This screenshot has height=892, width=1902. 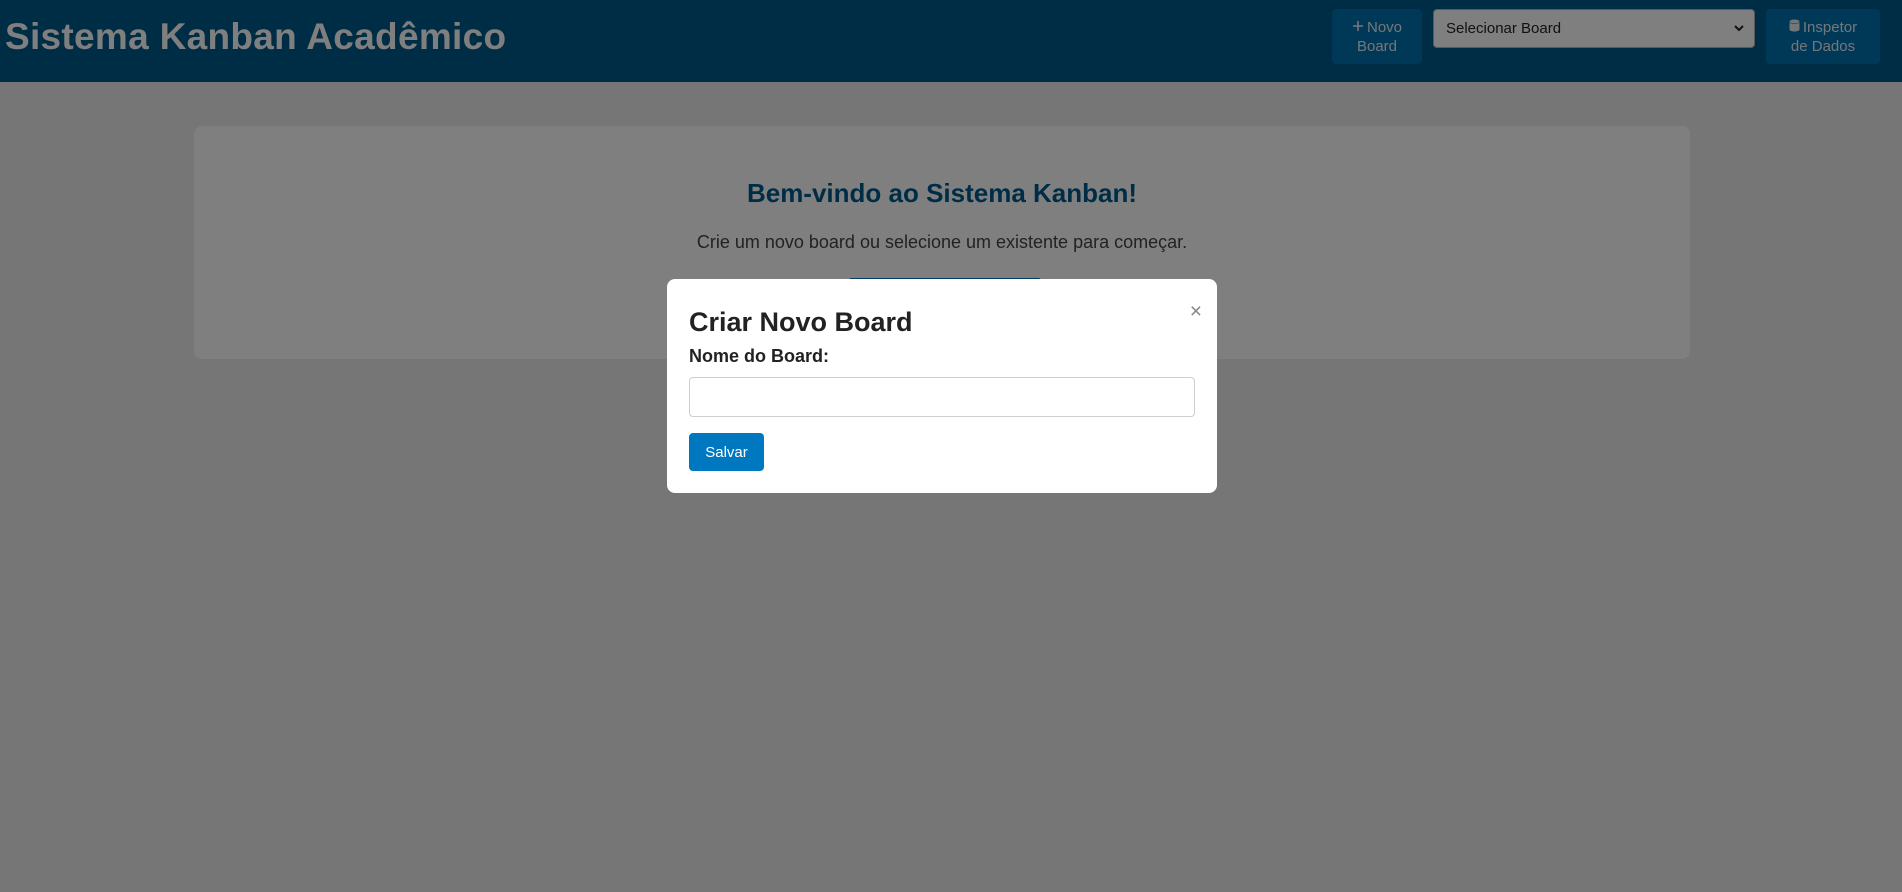 What do you see at coordinates (942, 397) in the screenshot?
I see `board-name-input` at bounding box center [942, 397].